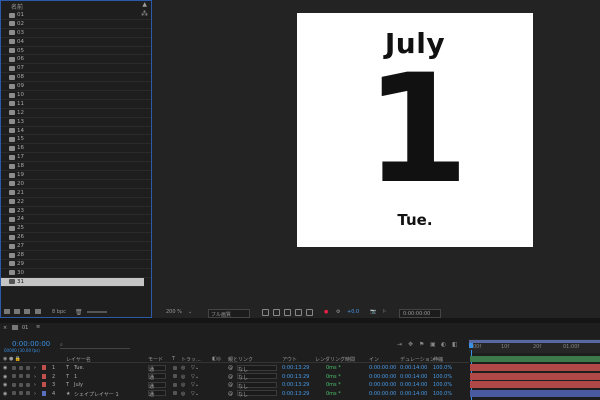  I want to click on project-item: 14, so click(76, 131).